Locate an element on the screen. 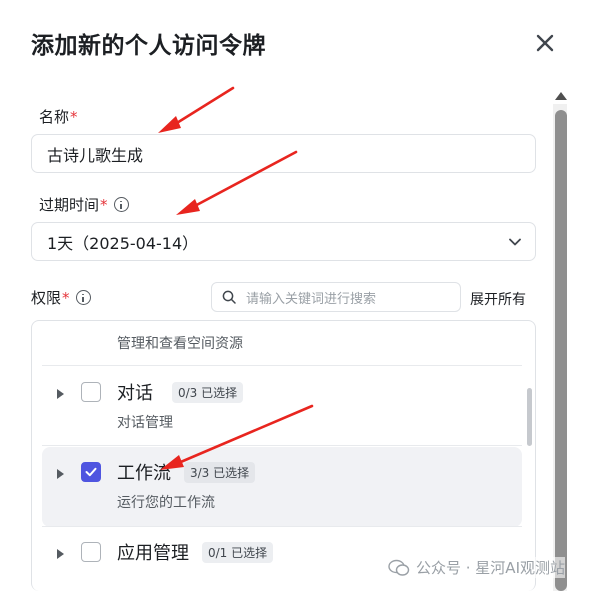 This screenshot has height=591, width=600. wechat-icon is located at coordinates (399, 567).